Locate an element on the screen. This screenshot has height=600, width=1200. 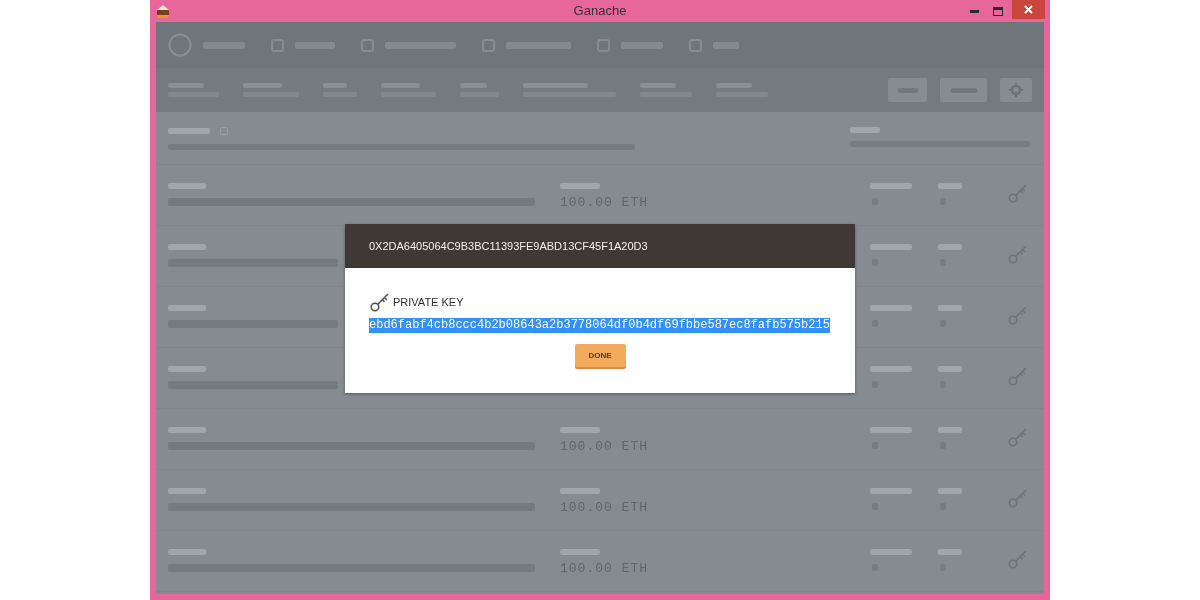
logo-icon is located at coordinates (163, 11).